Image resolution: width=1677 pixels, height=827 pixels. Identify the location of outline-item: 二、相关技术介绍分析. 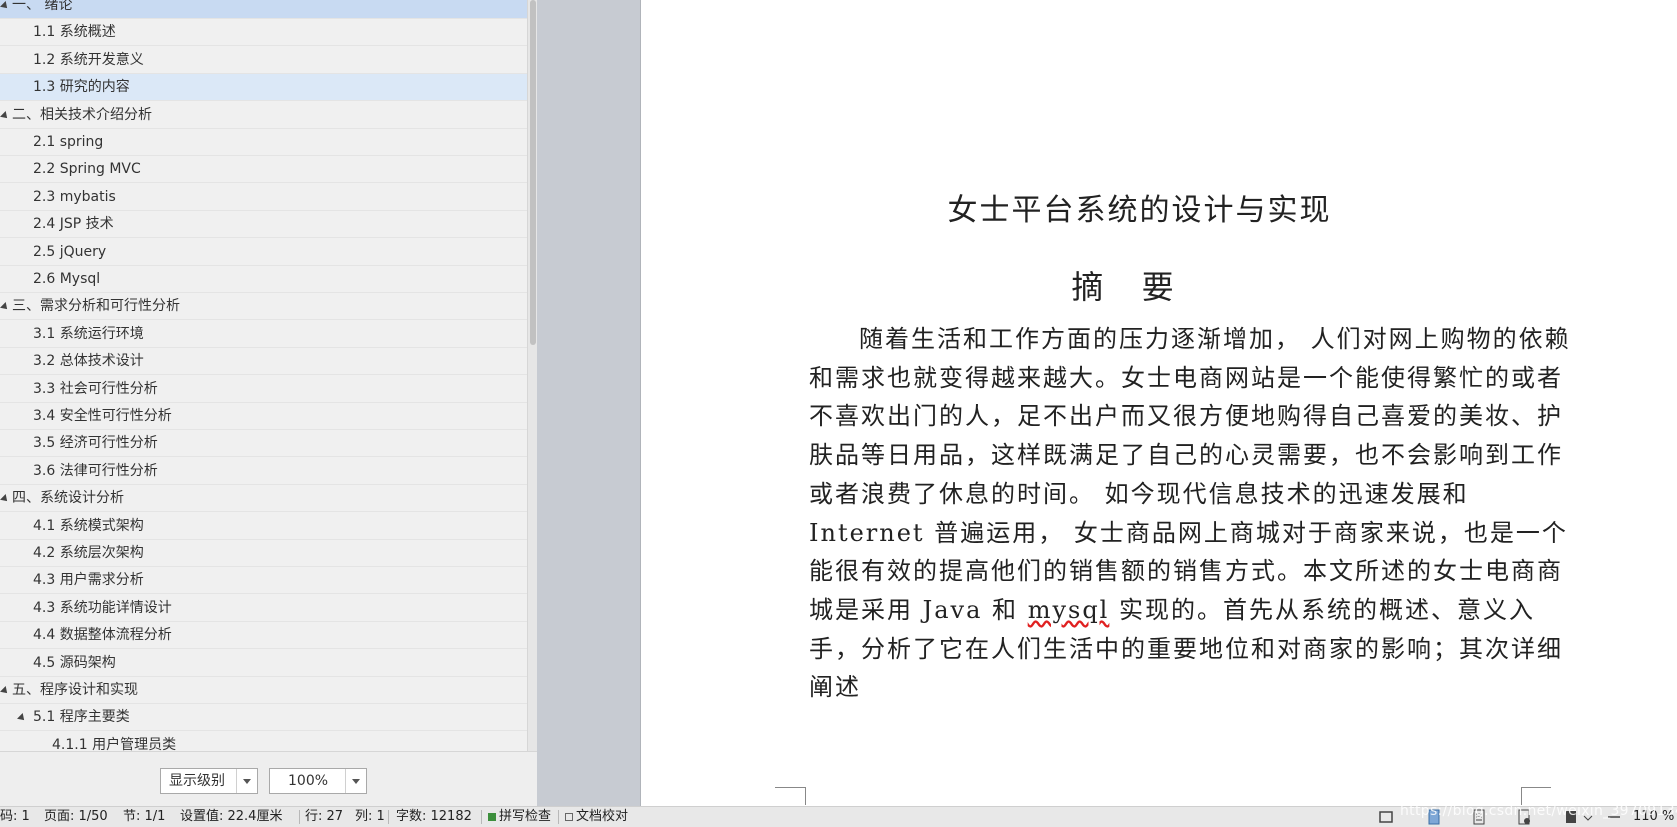
(263, 115).